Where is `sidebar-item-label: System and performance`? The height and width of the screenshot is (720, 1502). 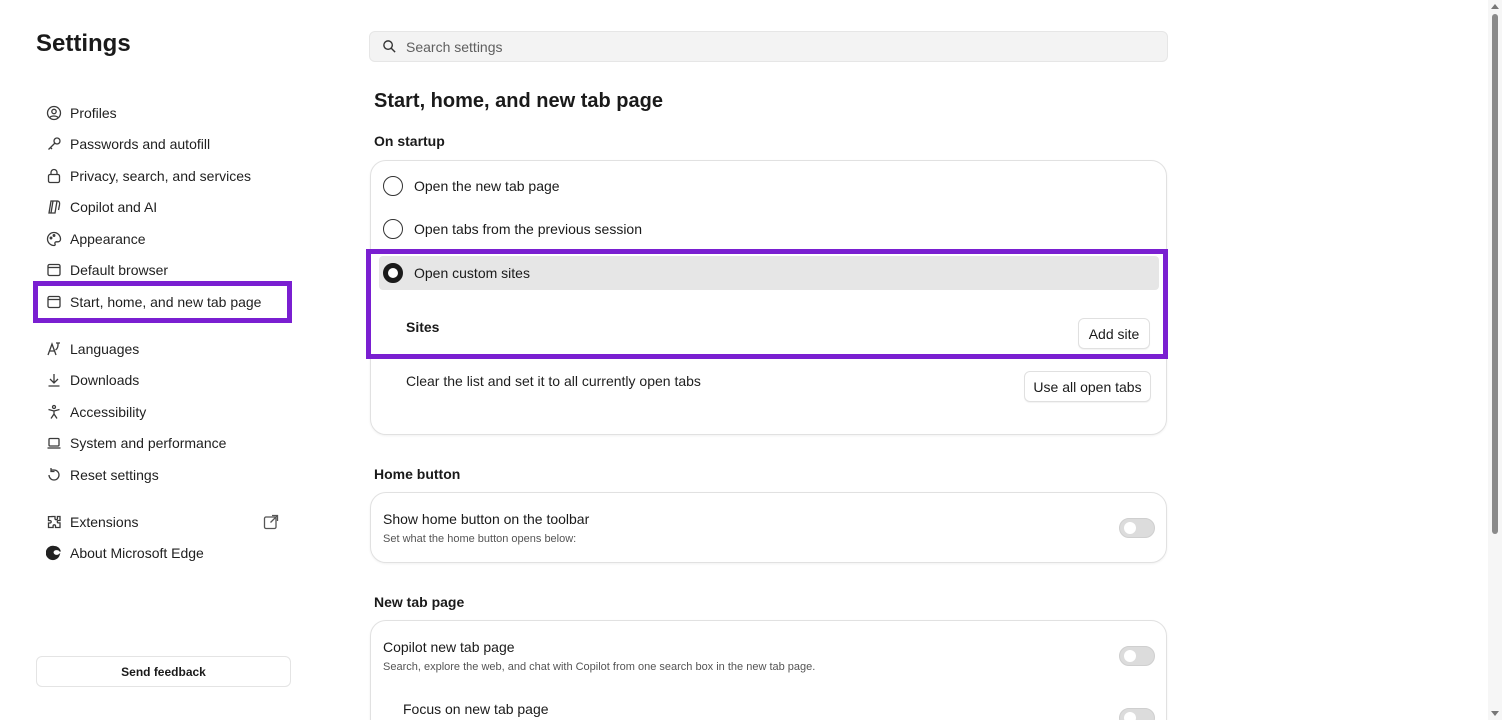
sidebar-item-label: System and performance is located at coordinates (148, 443).